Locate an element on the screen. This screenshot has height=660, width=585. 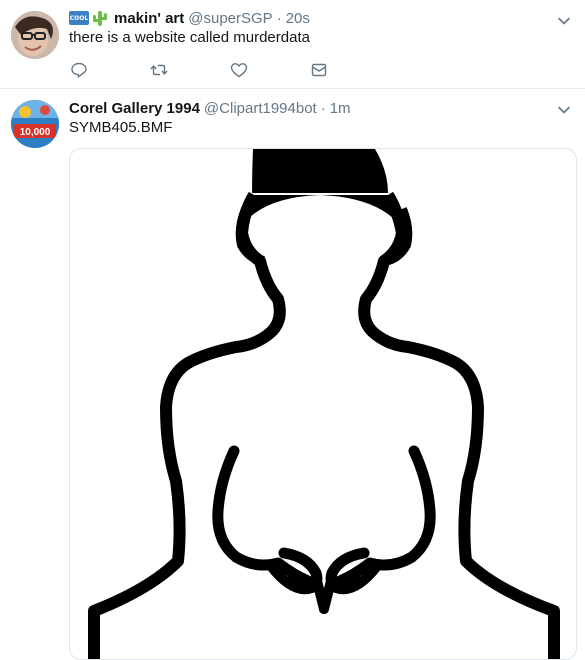
tweet-header: Corel Gallery 1994 @Clipart1994bot · 1m is located at coordinates (210, 108).